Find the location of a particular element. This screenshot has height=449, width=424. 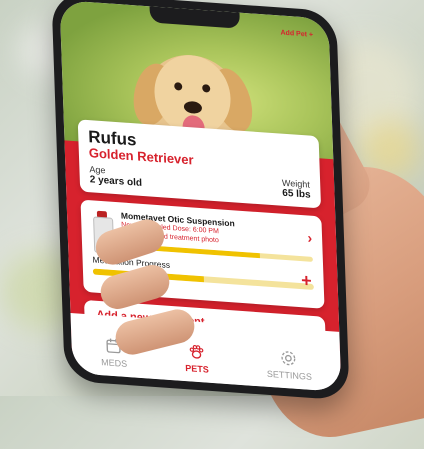

nav-item-settings: SETTINGS is located at coordinates (289, 365).